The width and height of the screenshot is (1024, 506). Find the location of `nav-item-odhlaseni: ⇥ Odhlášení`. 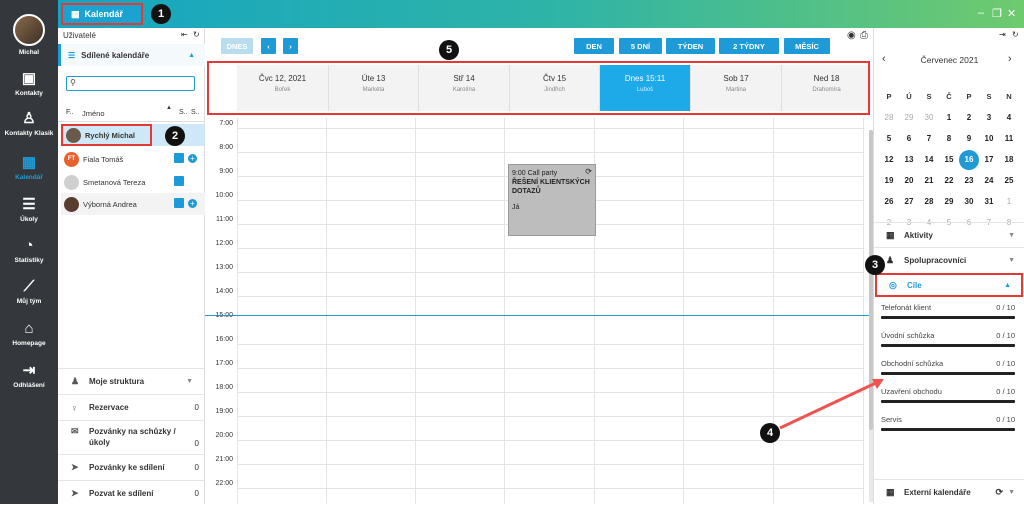

nav-item-odhlaseni: ⇥ Odhlášení is located at coordinates (29, 375).